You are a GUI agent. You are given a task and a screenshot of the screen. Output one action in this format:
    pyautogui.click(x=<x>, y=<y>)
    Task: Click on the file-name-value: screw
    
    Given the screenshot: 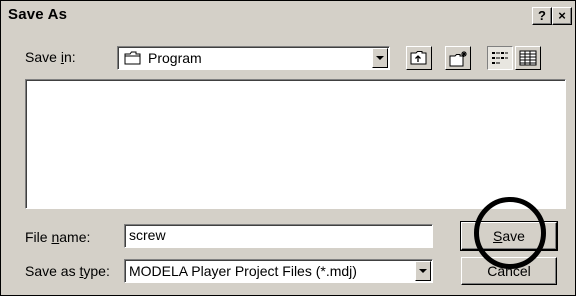 What is the action you would take?
    pyautogui.click(x=147, y=235)
    